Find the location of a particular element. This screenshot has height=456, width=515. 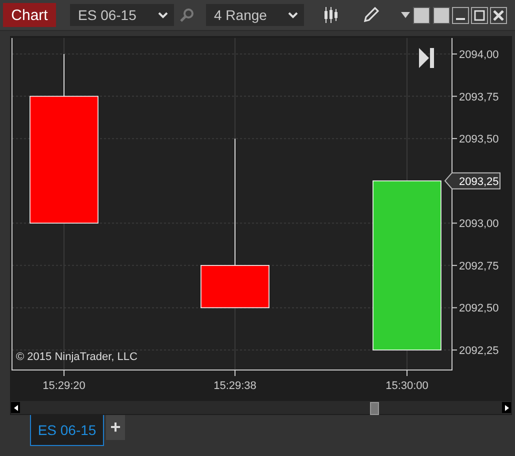

maximize-button is located at coordinates (479, 15).